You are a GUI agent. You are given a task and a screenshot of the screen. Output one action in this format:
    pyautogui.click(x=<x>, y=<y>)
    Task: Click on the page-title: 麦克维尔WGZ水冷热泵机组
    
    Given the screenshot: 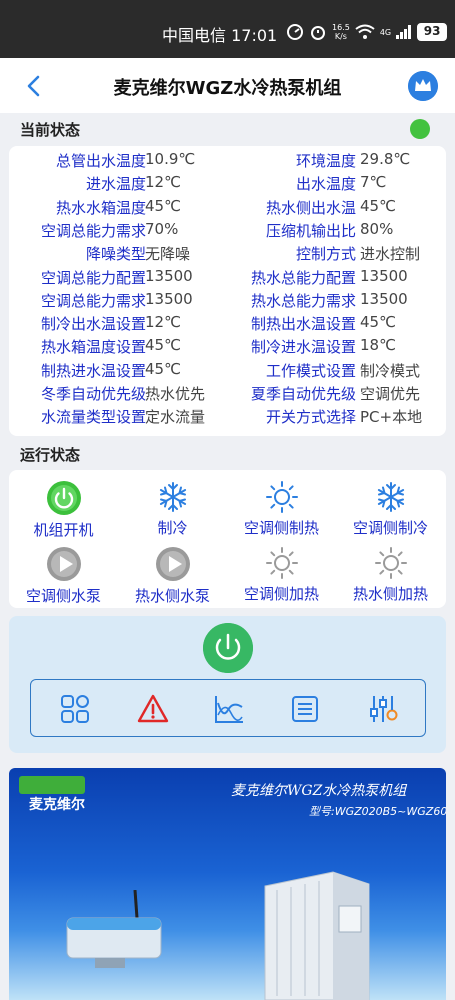 What is the action you would take?
    pyautogui.click(x=227, y=88)
    